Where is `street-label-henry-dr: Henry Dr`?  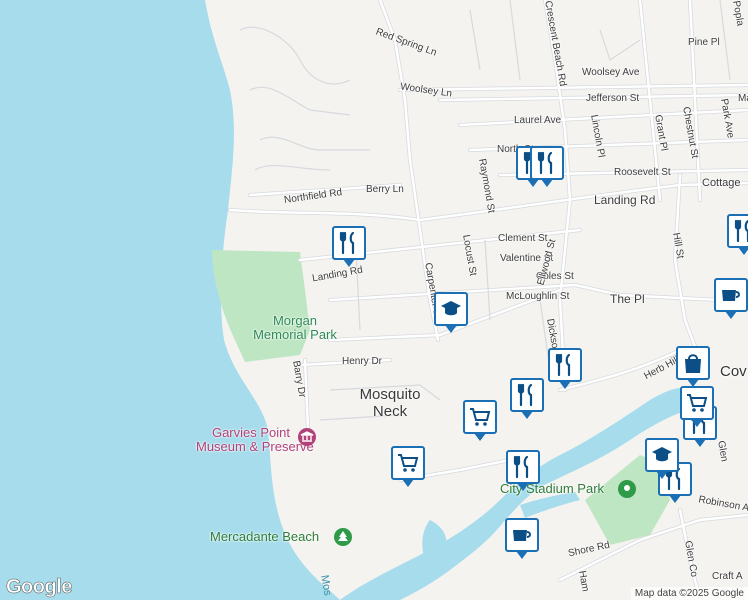 street-label-henry-dr: Henry Dr is located at coordinates (362, 361).